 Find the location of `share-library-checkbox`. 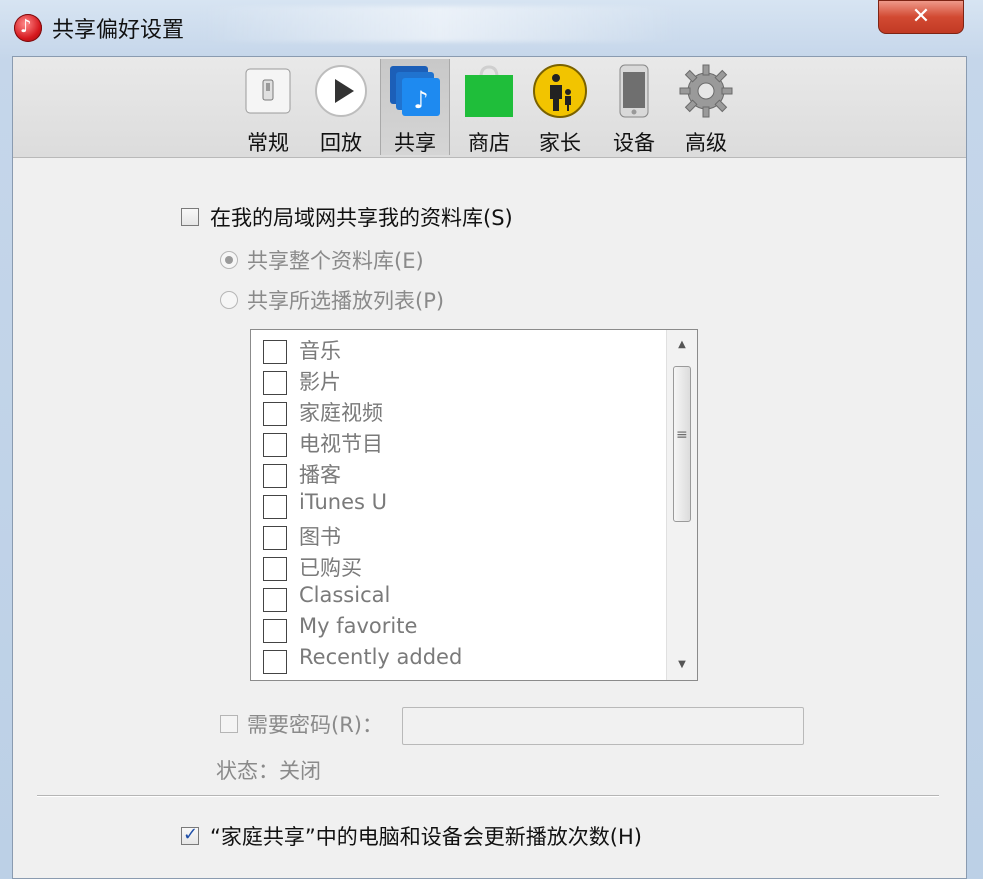

share-library-checkbox is located at coordinates (190, 217).